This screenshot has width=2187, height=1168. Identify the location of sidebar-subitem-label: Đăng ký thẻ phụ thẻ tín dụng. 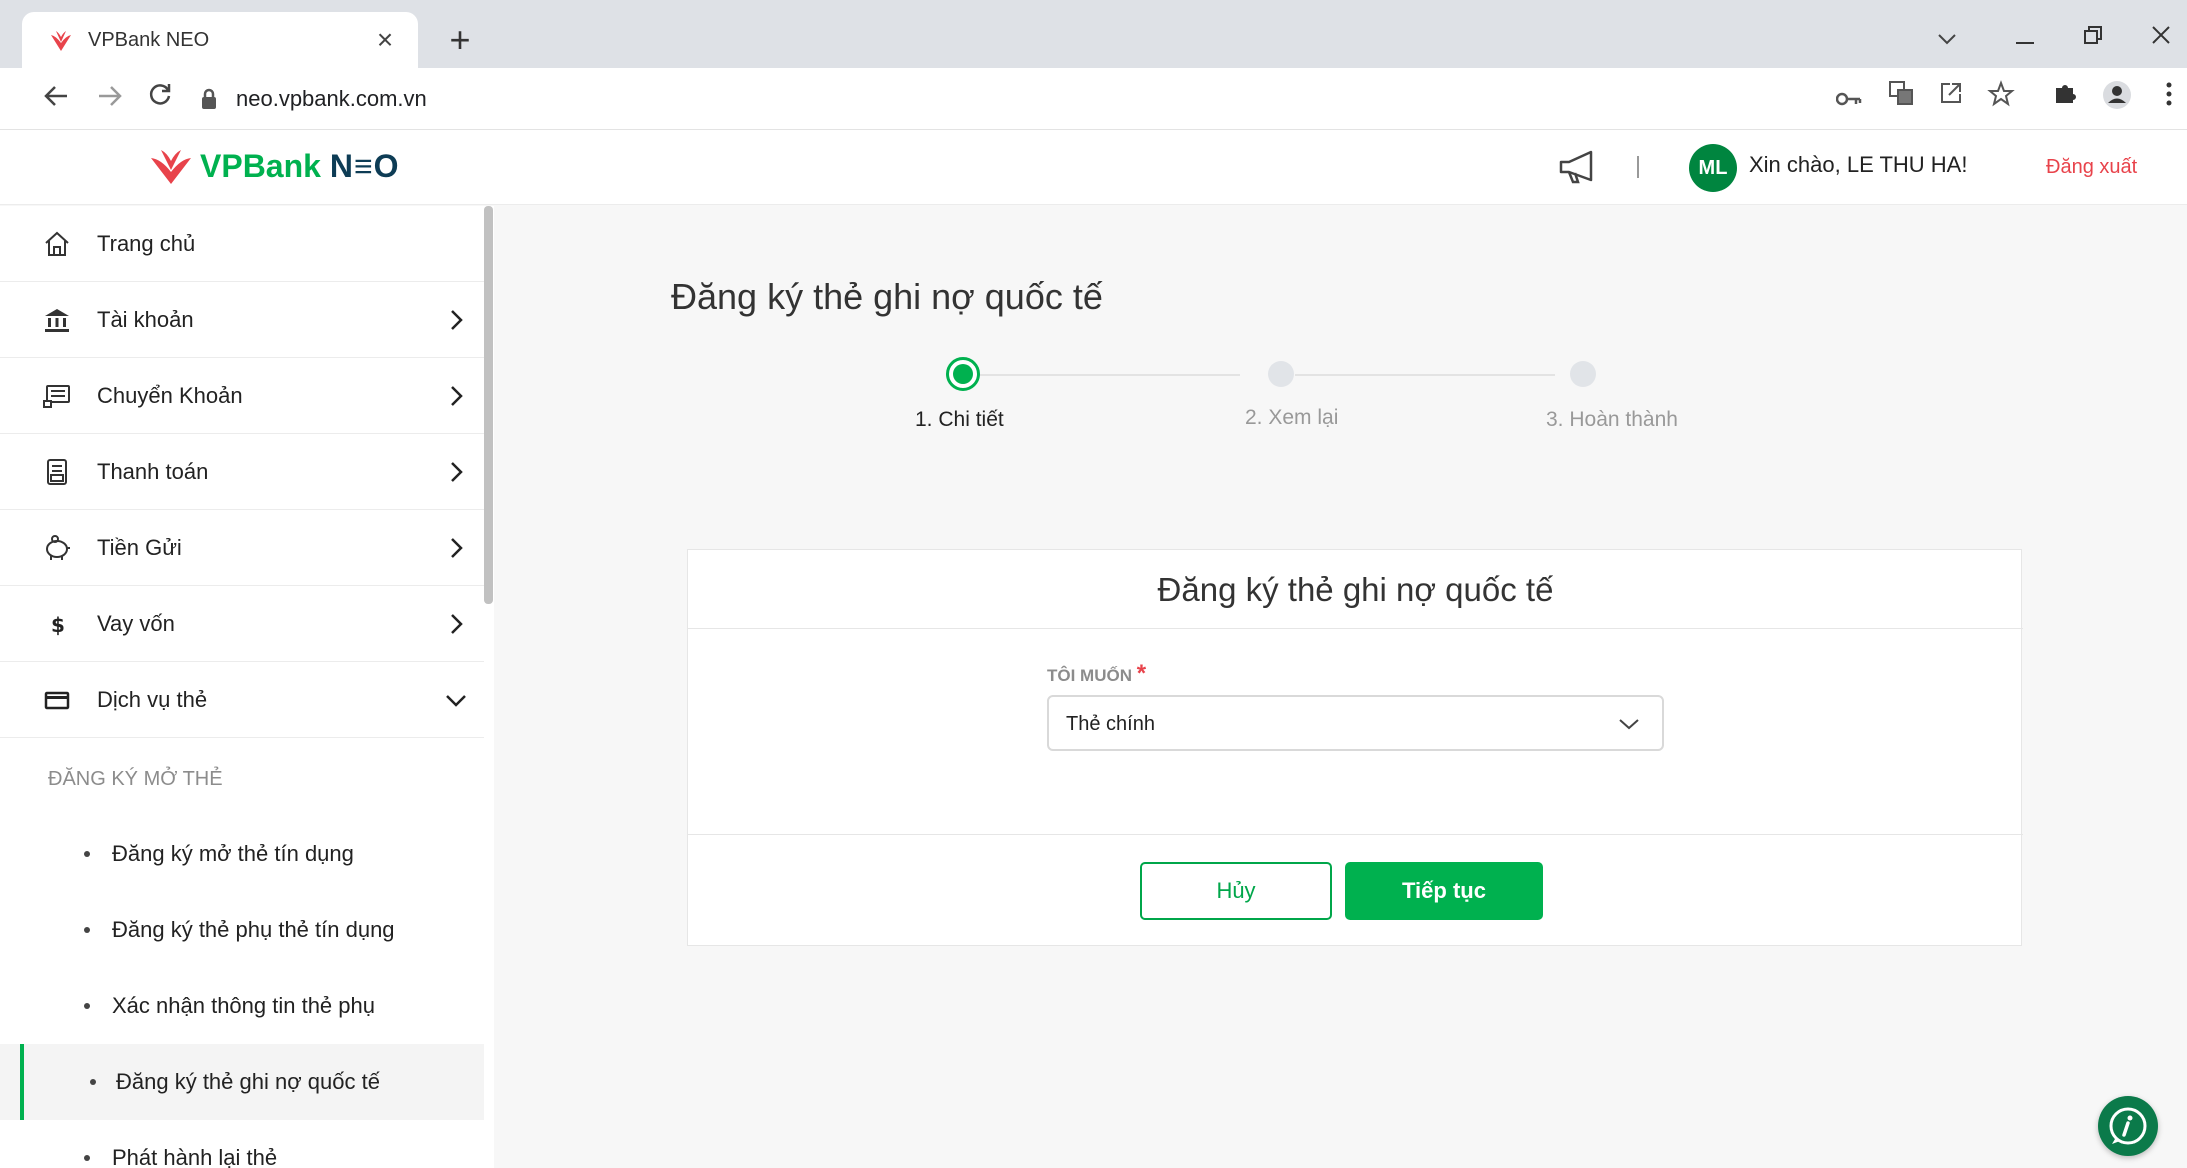
(253, 929).